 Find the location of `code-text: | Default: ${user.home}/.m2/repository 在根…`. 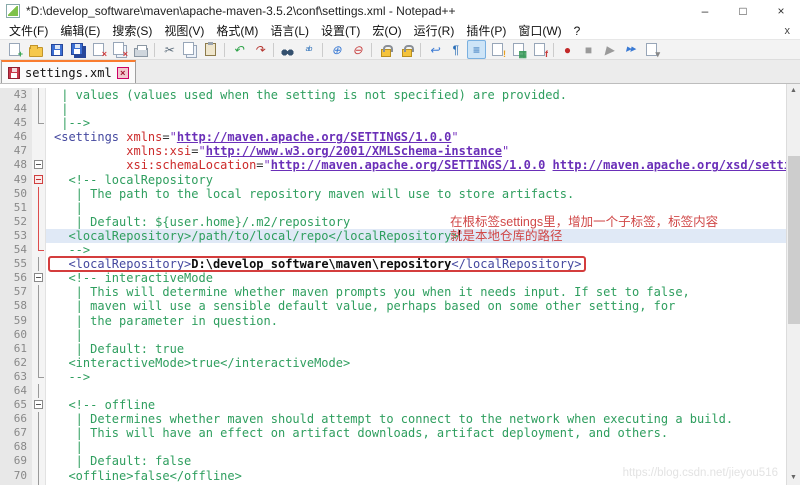

code-text: | Default: ${user.home}/.m2/repository 在根… is located at coordinates (416, 222).